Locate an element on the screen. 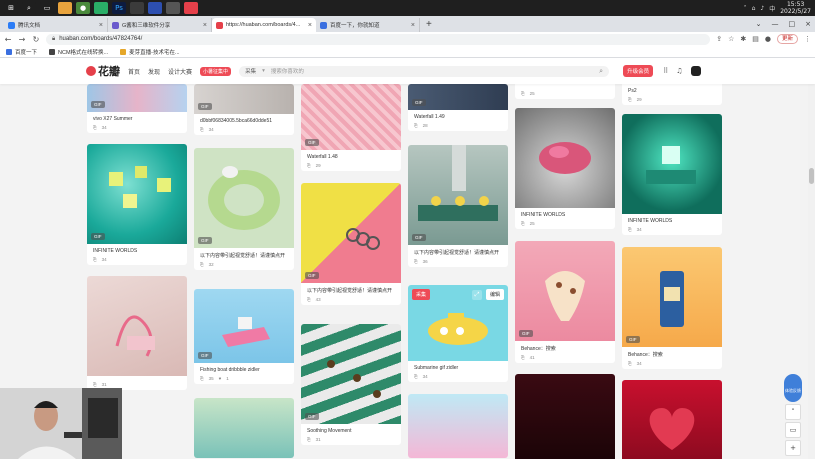  url-input: 🔒︎ huaban.com/boards/47824764/ is located at coordinates (378, 39).